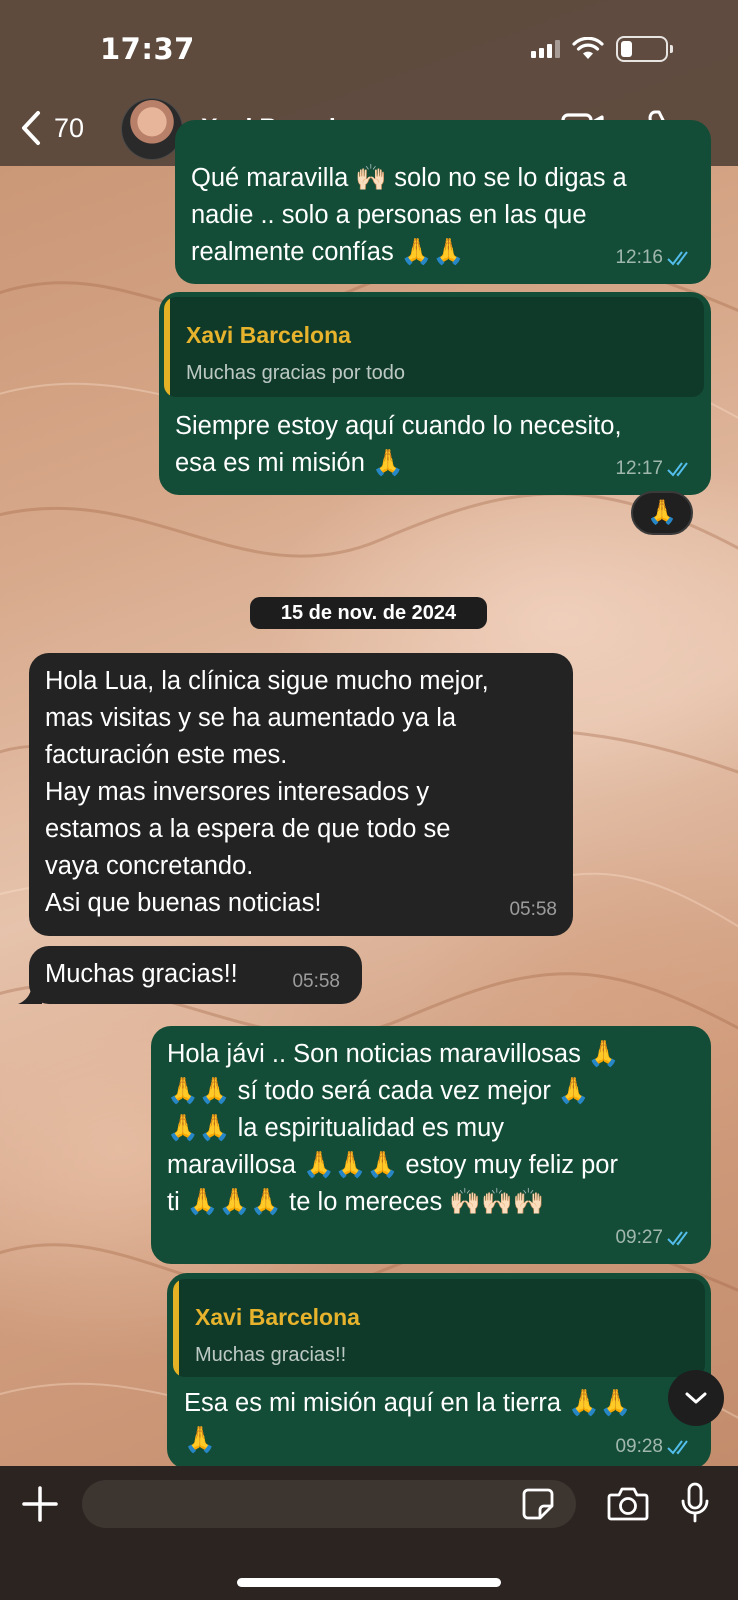  Describe the element at coordinates (439, 1328) in the screenshot. I see `quoted-message: Xavi Barcelona Muchas gracias!!` at that location.